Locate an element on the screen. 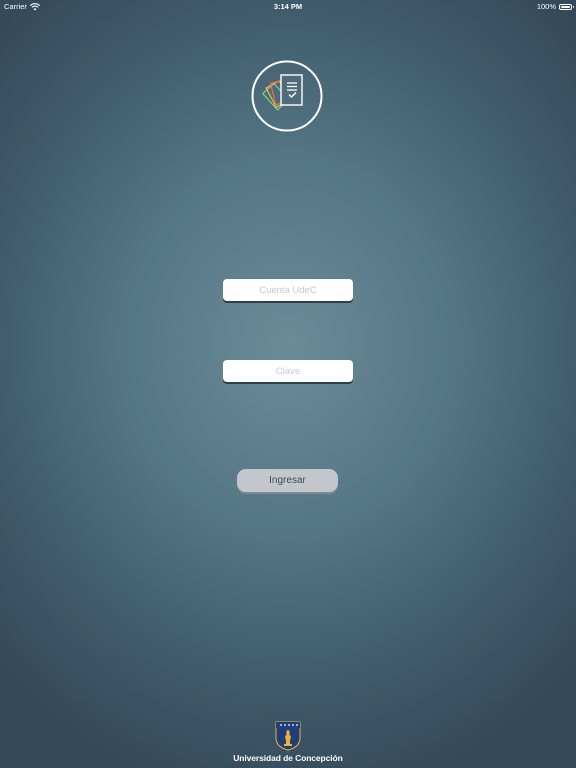 The image size is (576, 768). login-button: Ingresar is located at coordinates (287, 480).